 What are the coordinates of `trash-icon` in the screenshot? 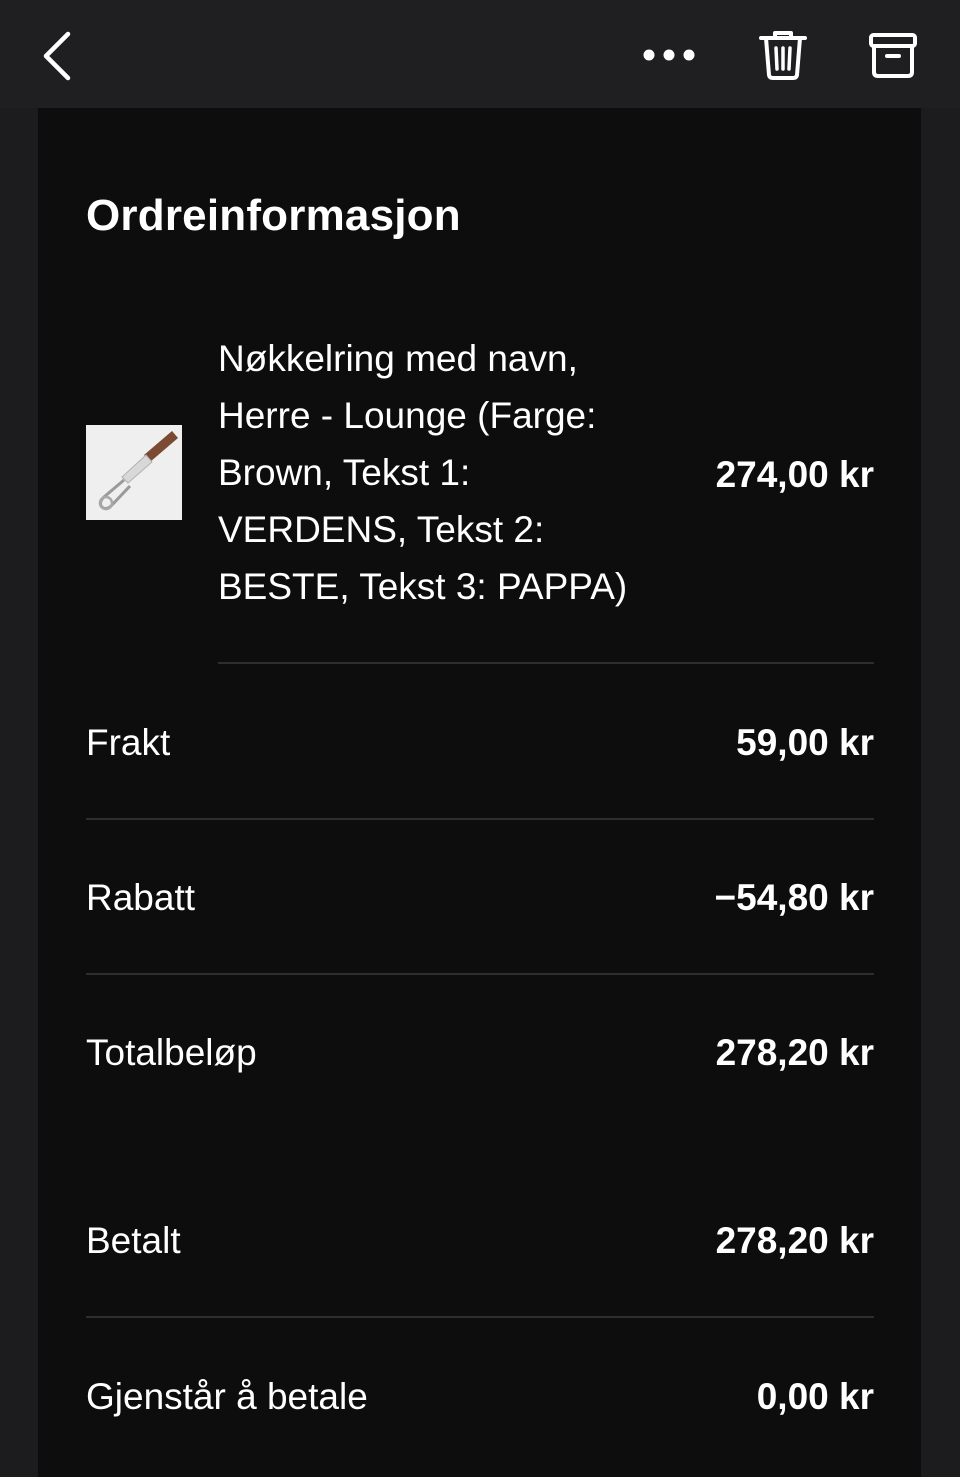 It's located at (783, 55).